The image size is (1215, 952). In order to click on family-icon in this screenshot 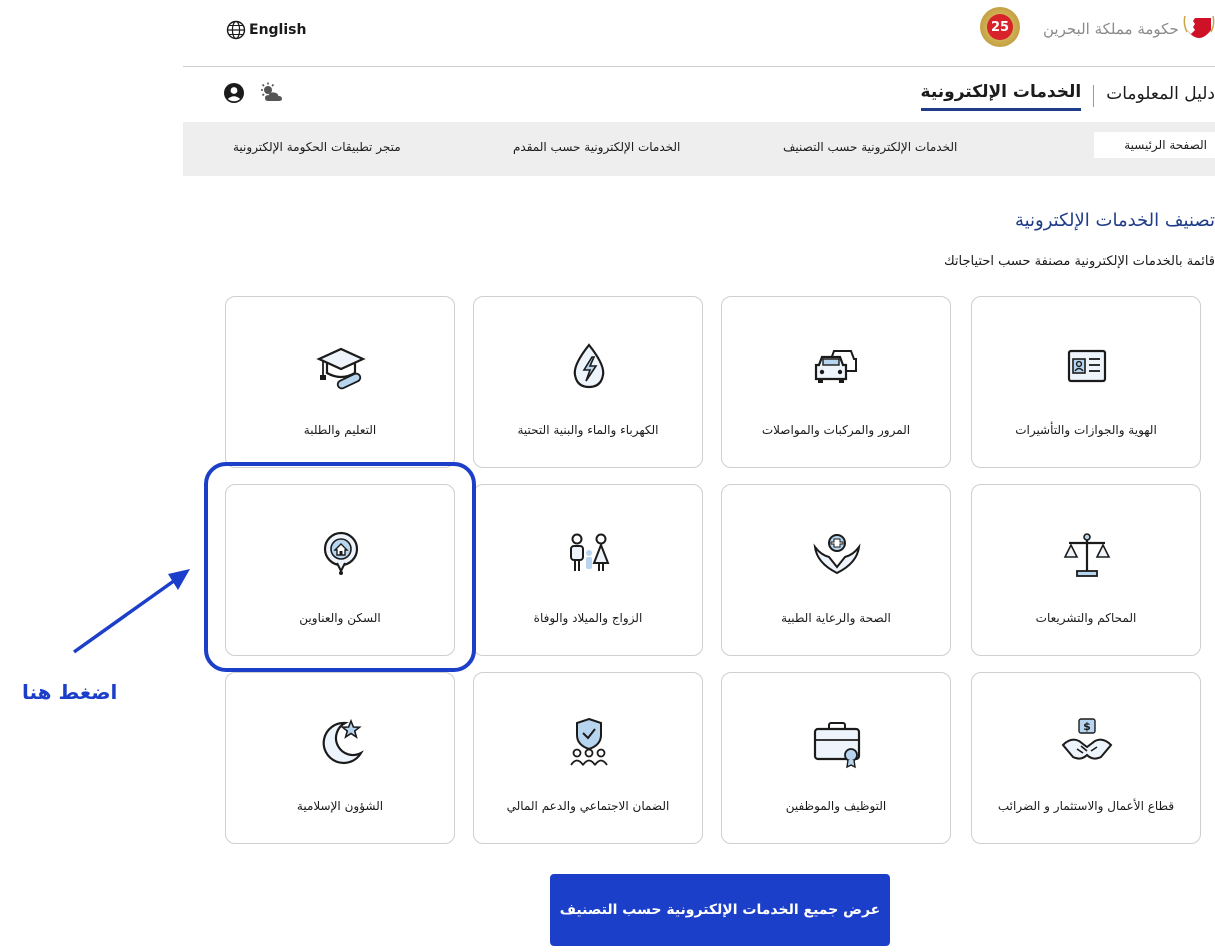, I will do `click(590, 552)`.